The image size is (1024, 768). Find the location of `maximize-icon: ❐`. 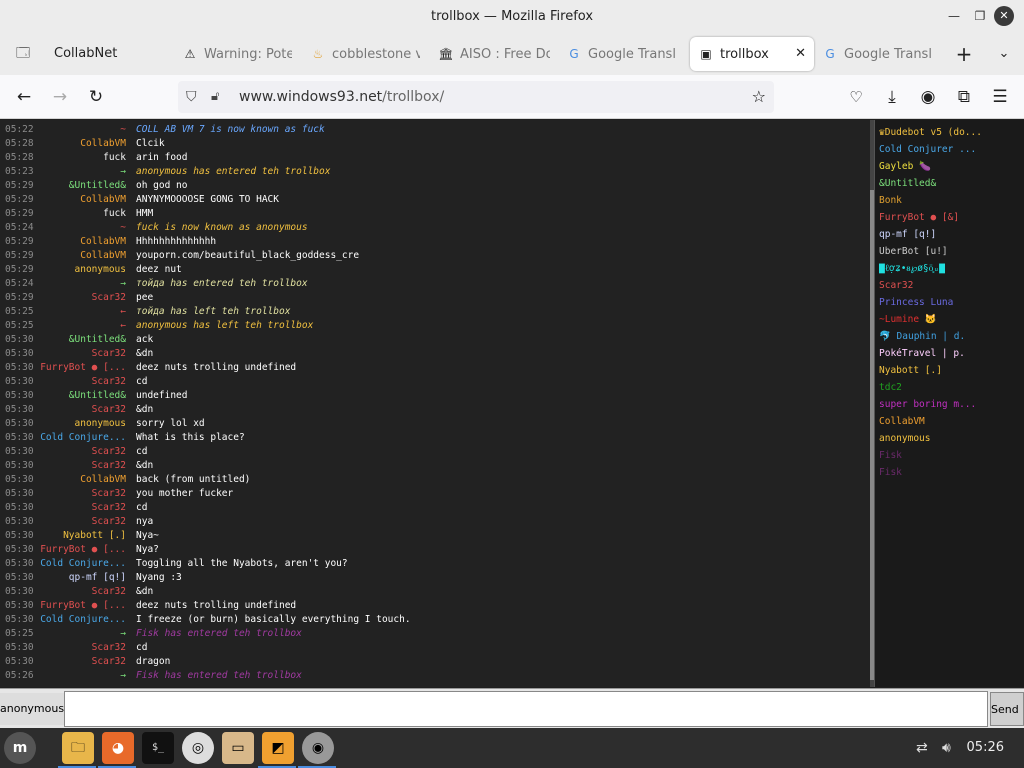

maximize-icon: ❐ is located at coordinates (980, 16).